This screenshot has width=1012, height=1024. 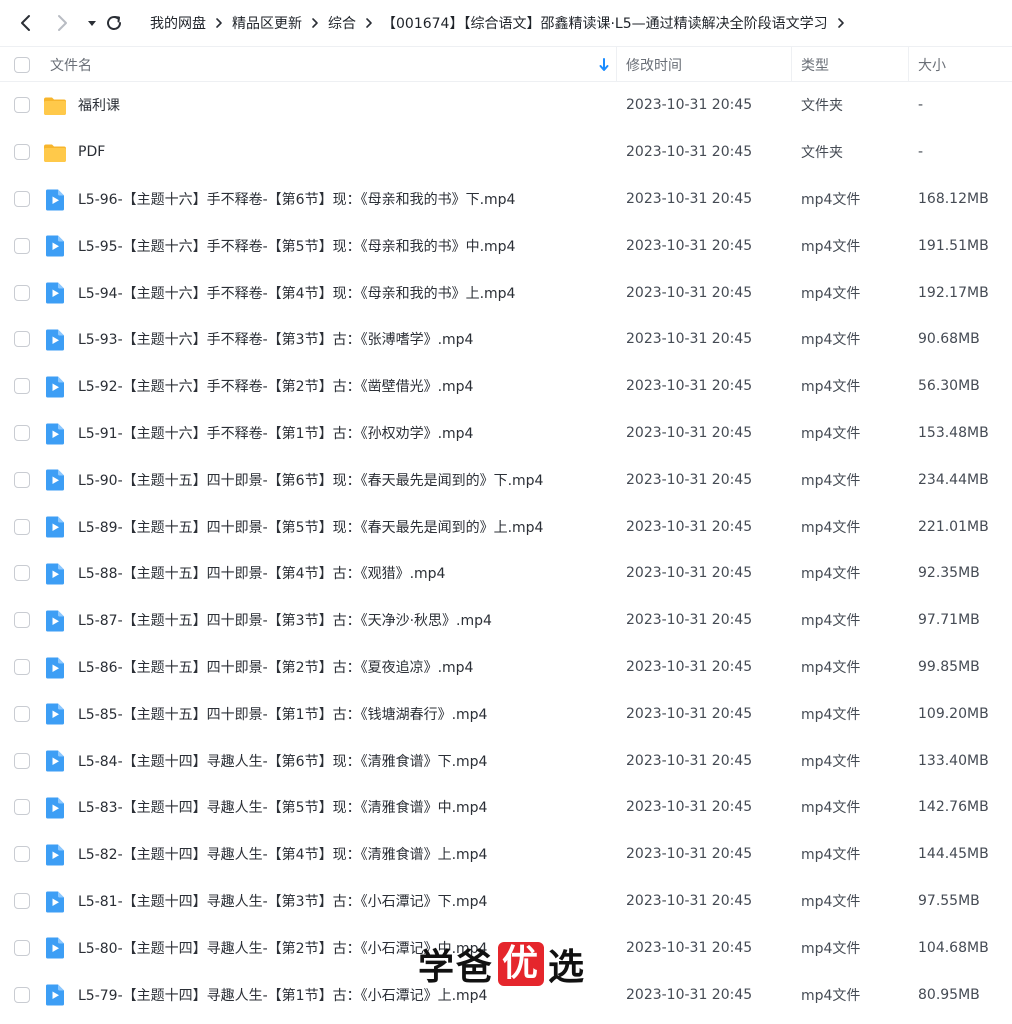 What do you see at coordinates (605, 23) in the screenshot?
I see `breadcrumb-item-current-folder: 【001674】【综合语文】邵鑫精读课·L5—通过精读解决全阶段语文学习` at bounding box center [605, 23].